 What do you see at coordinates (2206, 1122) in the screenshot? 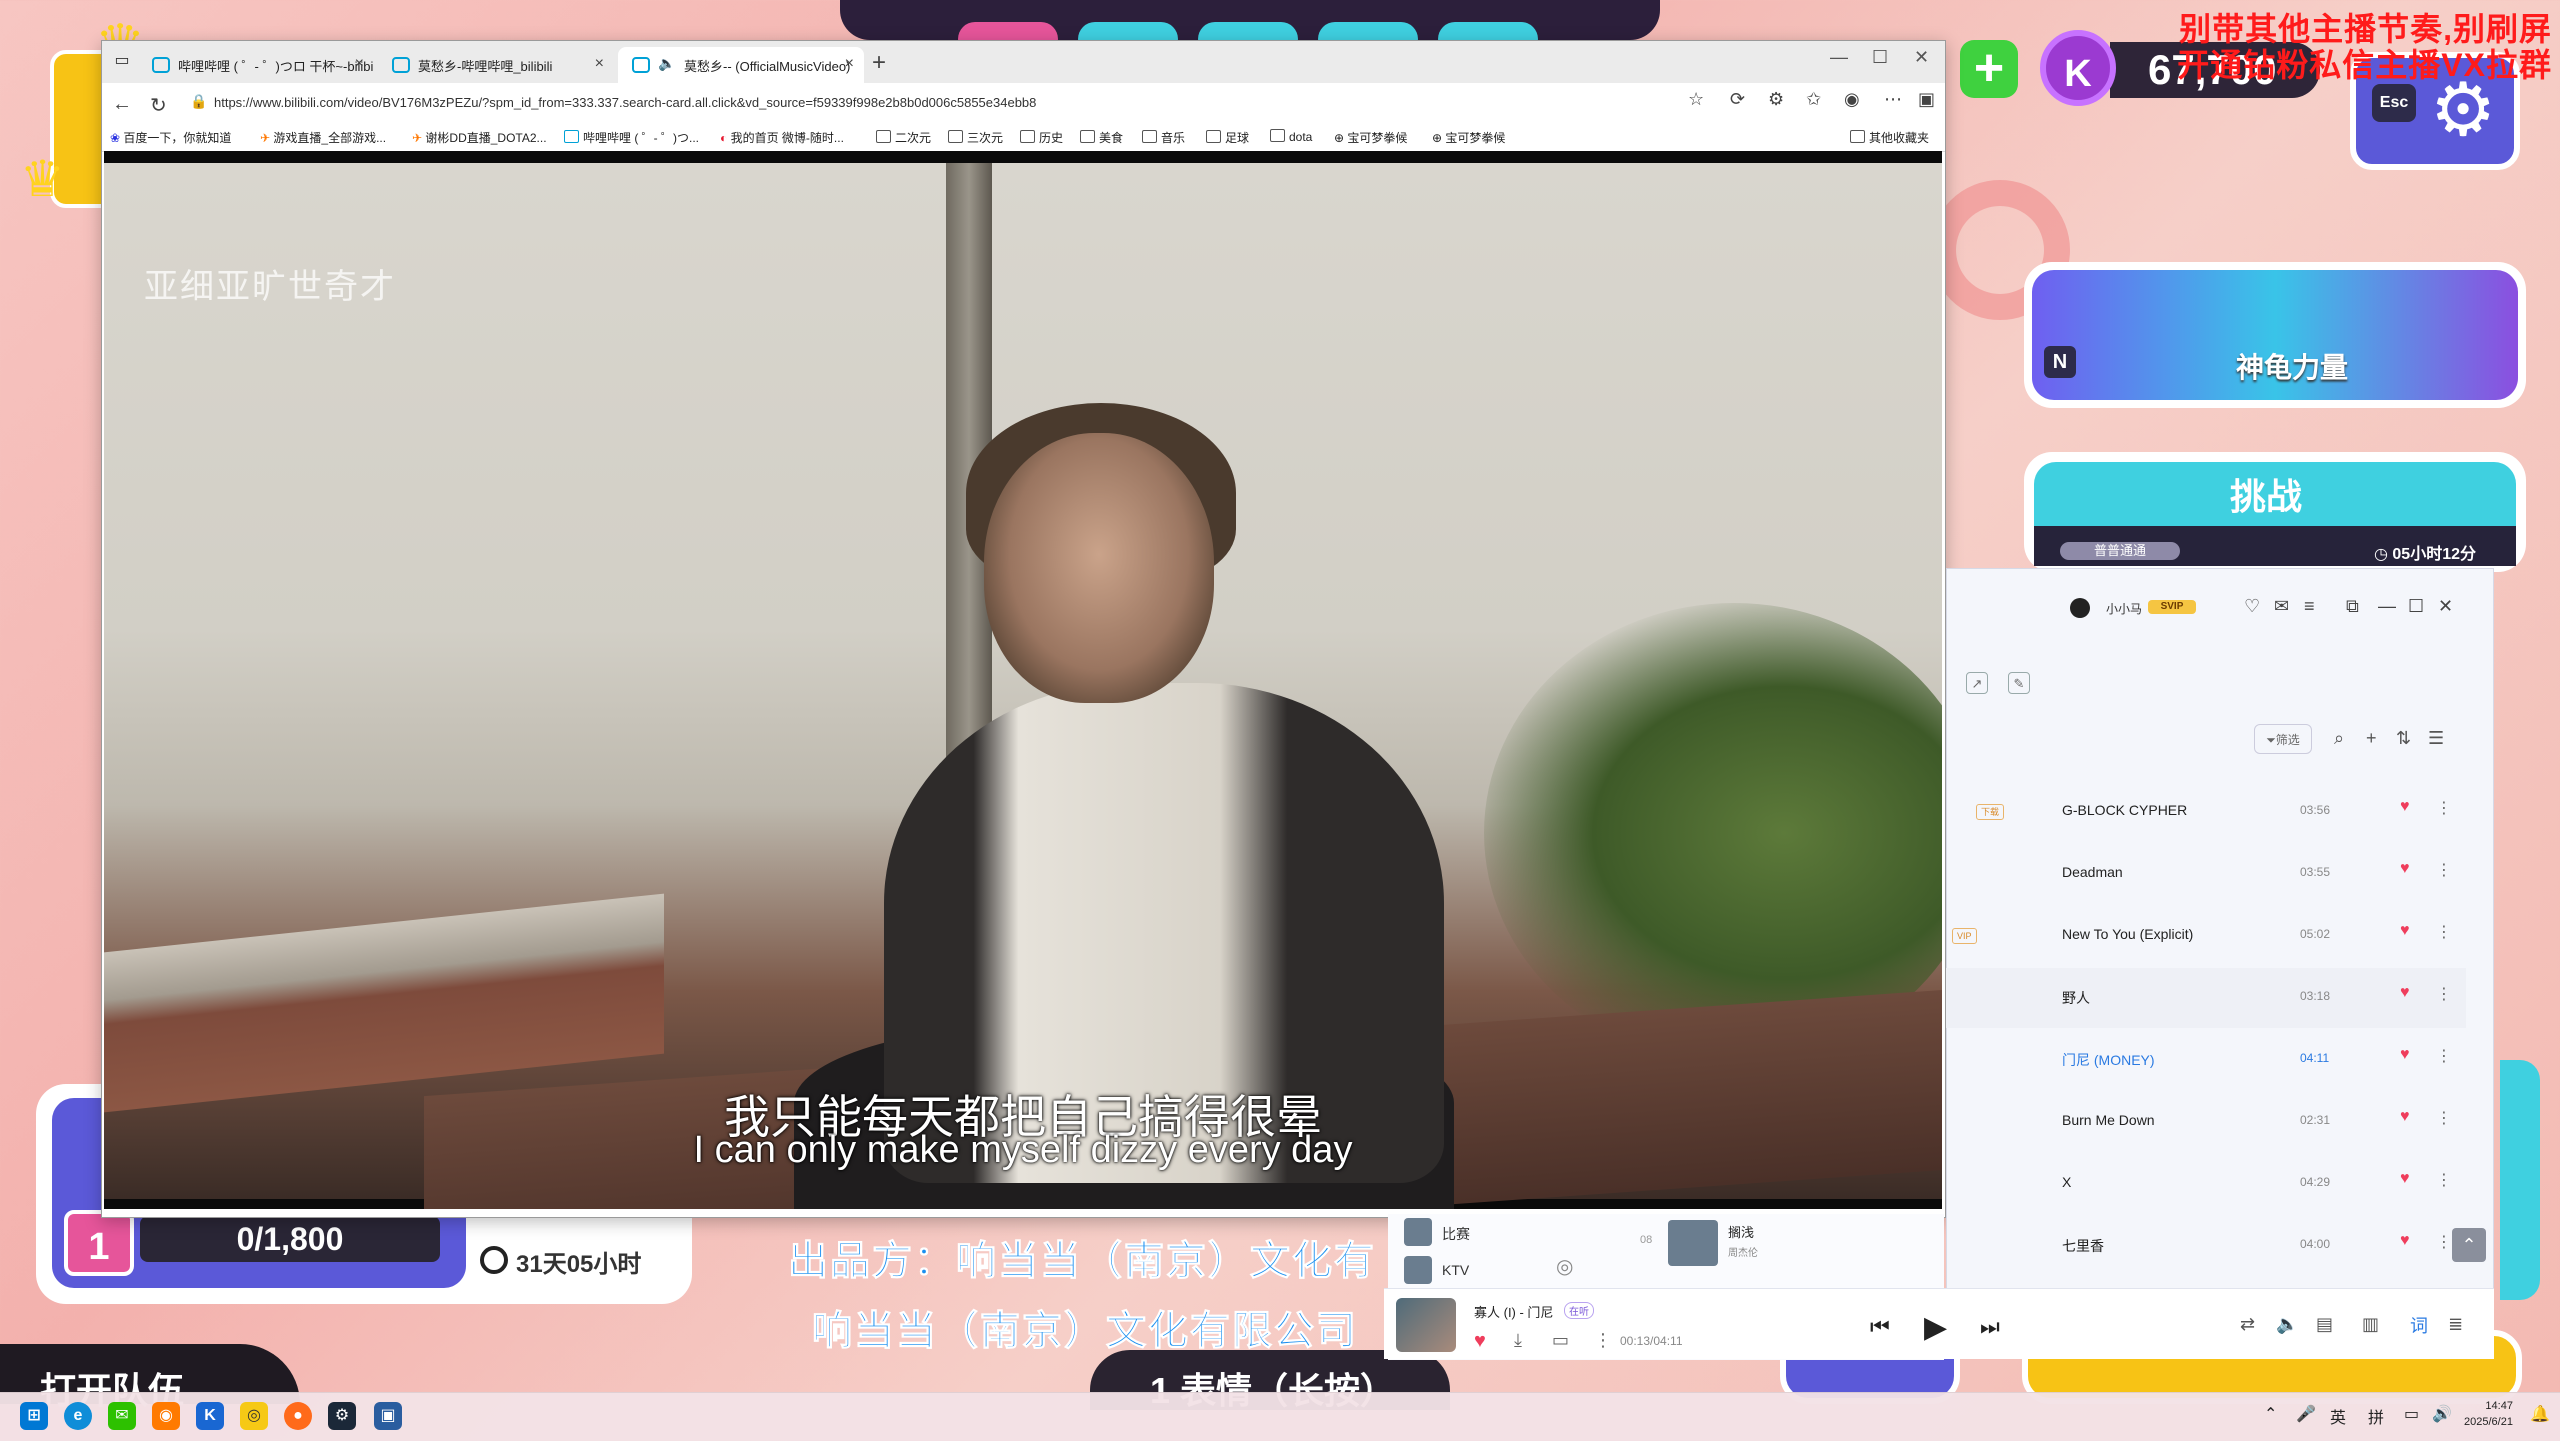
I see `song-row: Burn Me Down 02:31 ♥ ⋮` at bounding box center [2206, 1122].